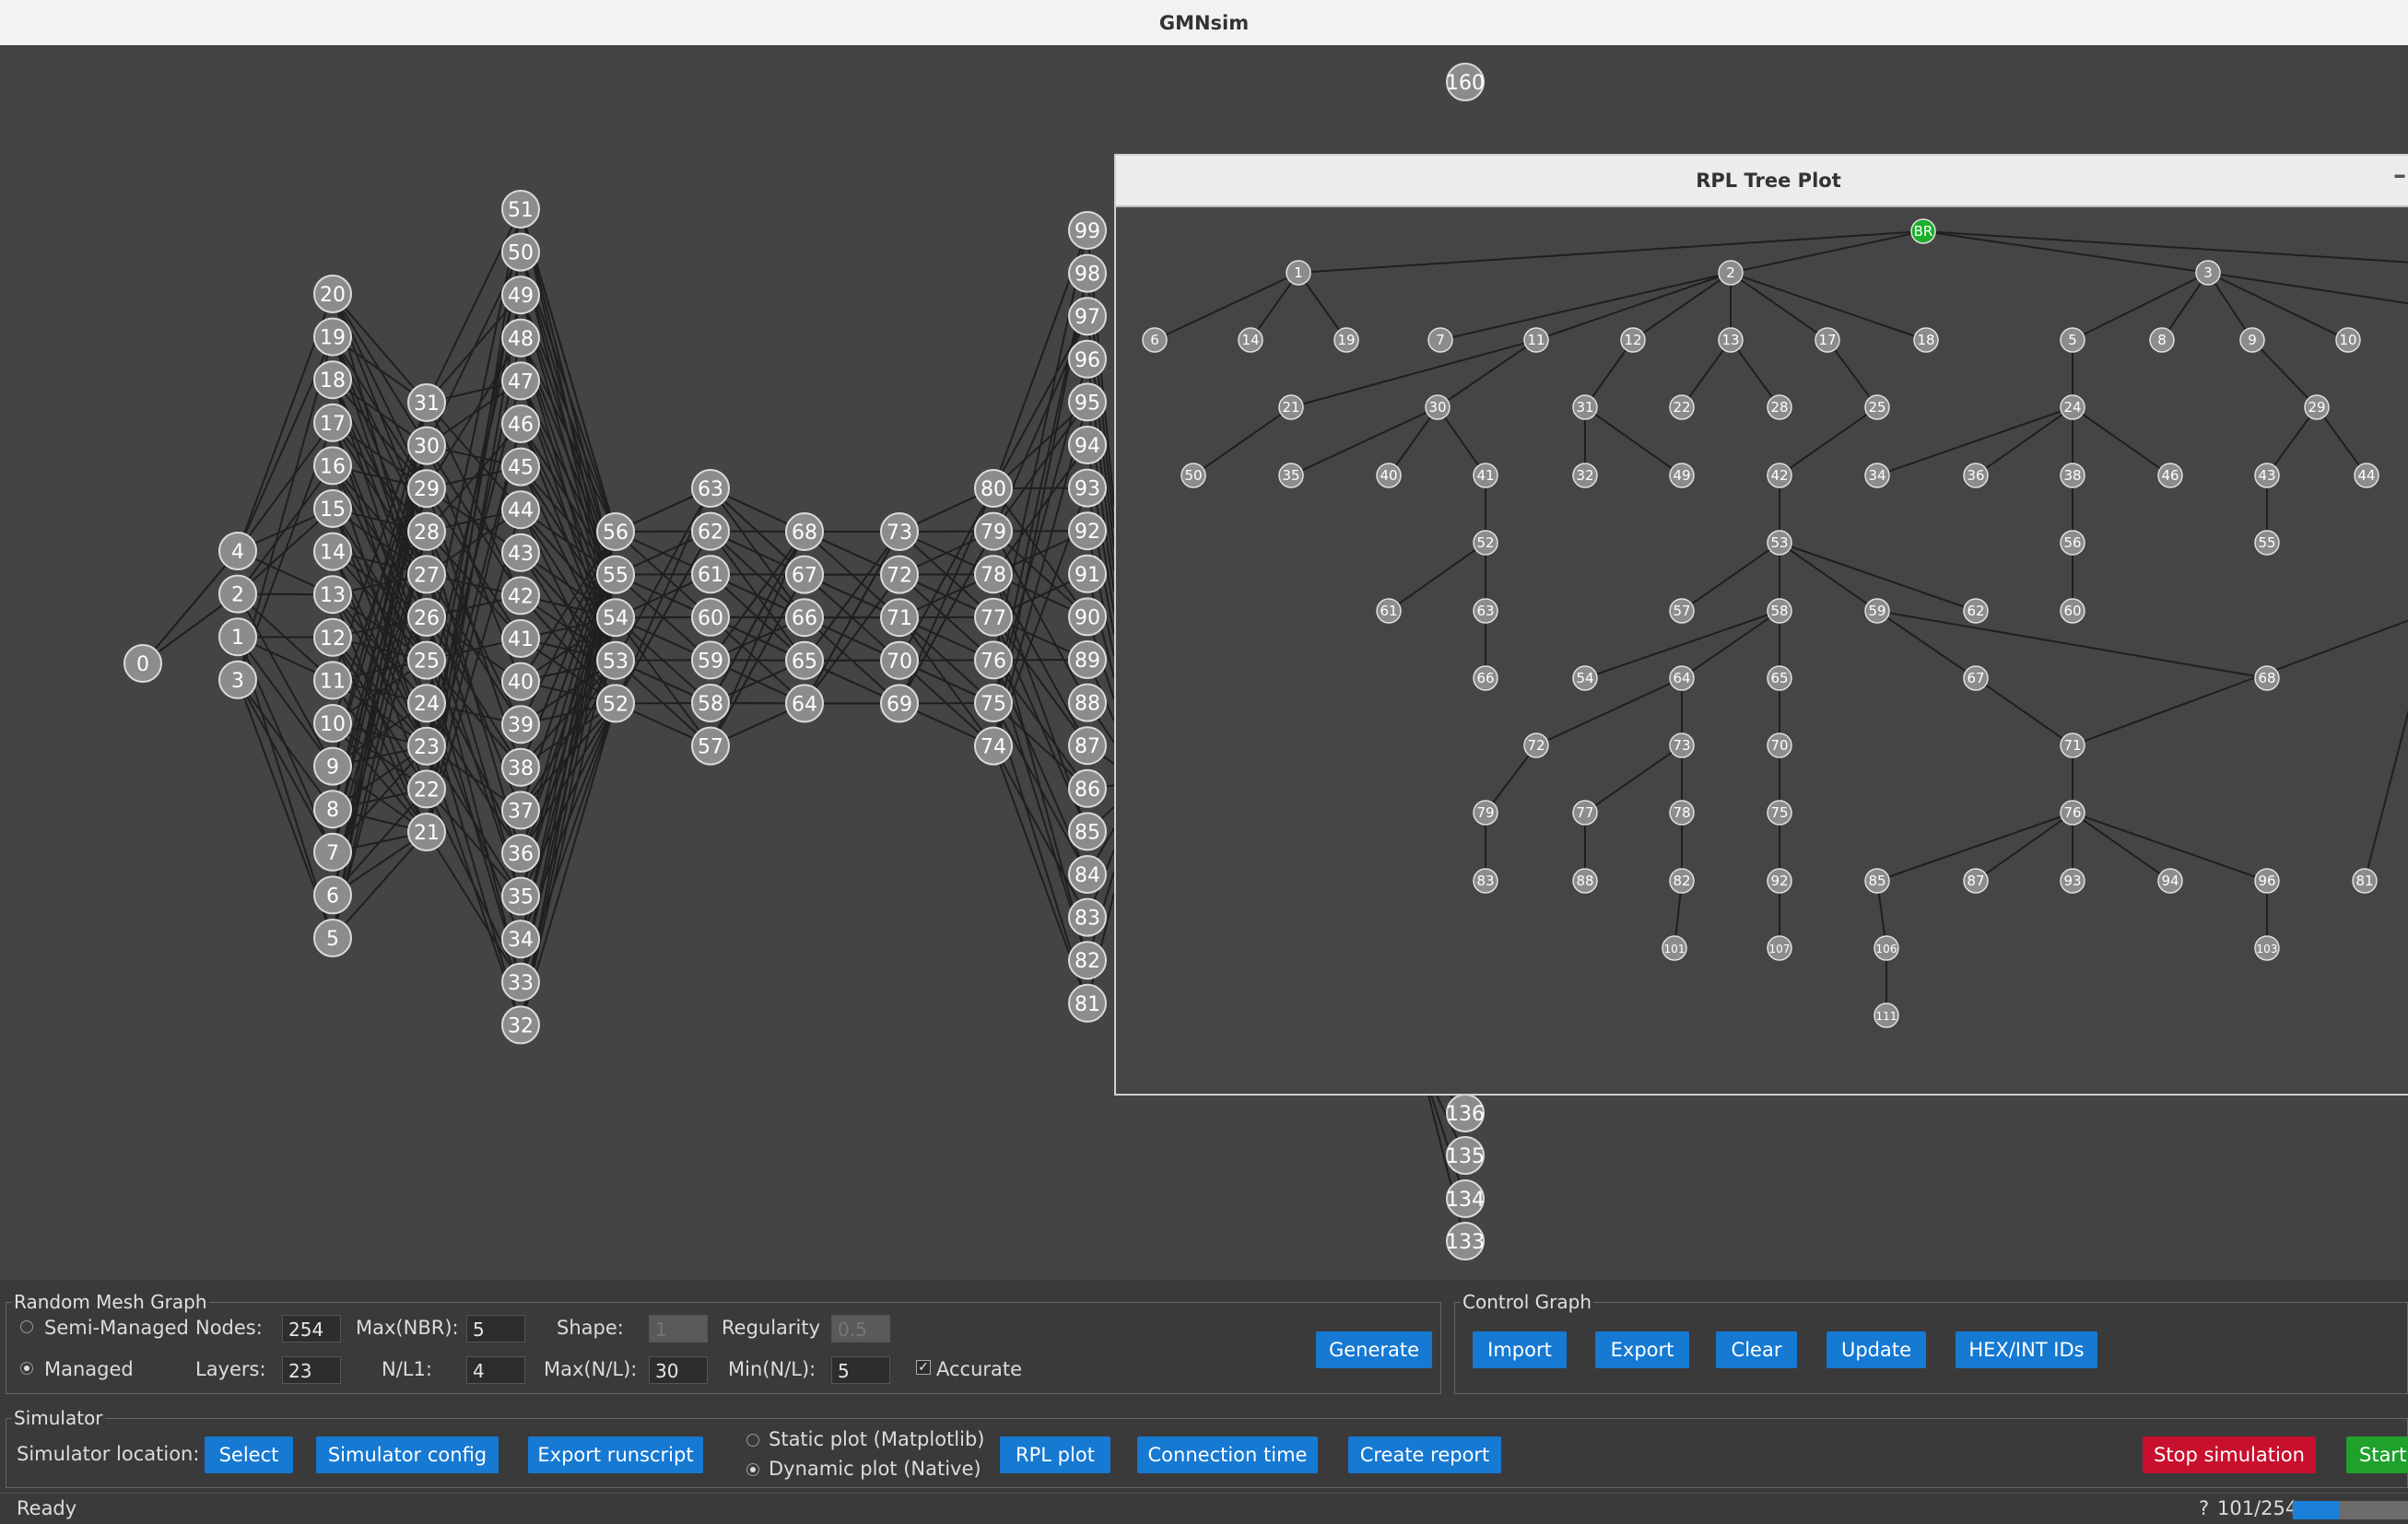 This screenshot has height=1524, width=2408. I want to click on tree-node: 70, so click(1779, 745).